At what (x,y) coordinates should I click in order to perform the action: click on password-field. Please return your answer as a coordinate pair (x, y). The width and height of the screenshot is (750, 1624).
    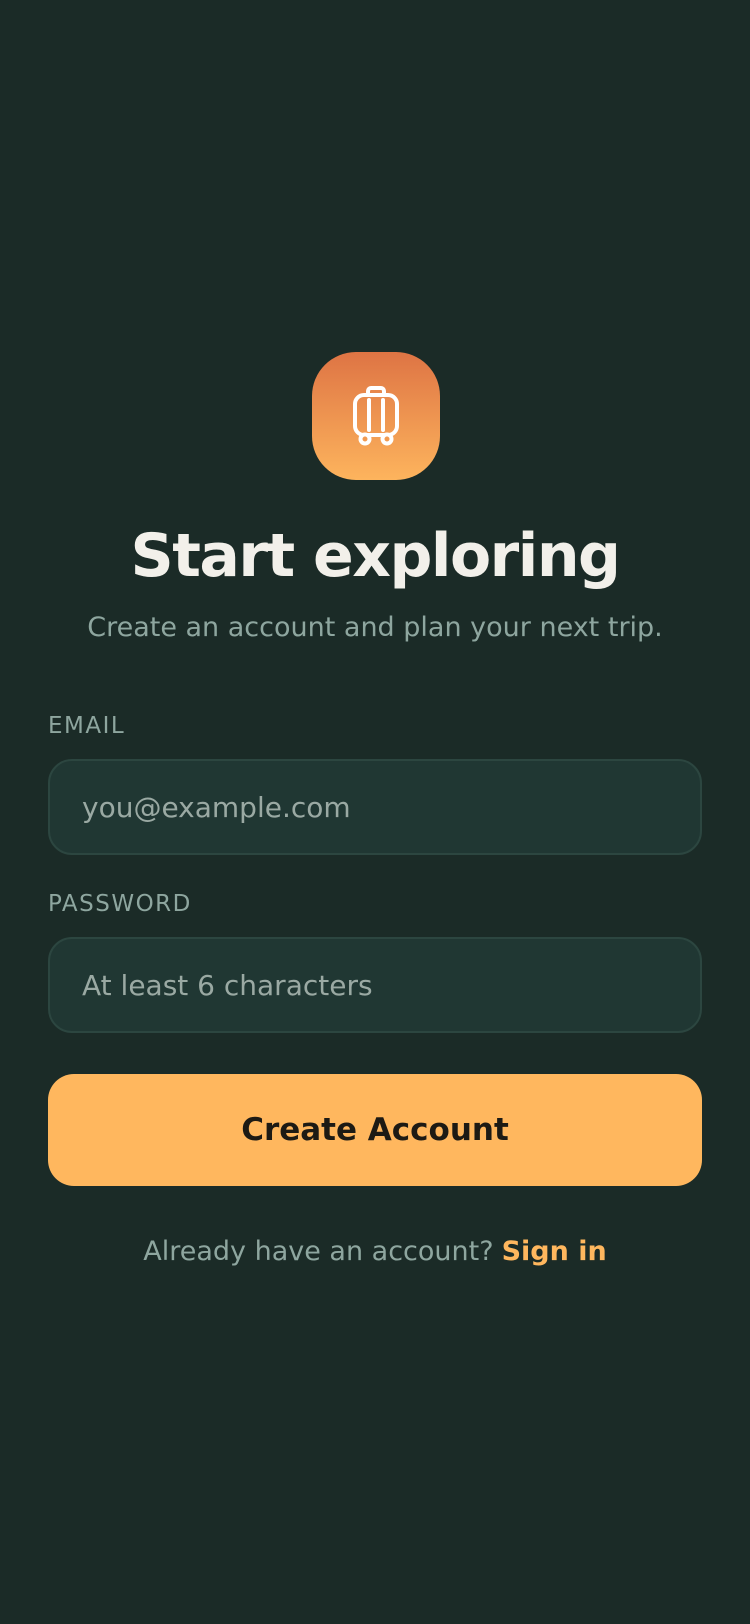
    Looking at the image, I should click on (375, 985).